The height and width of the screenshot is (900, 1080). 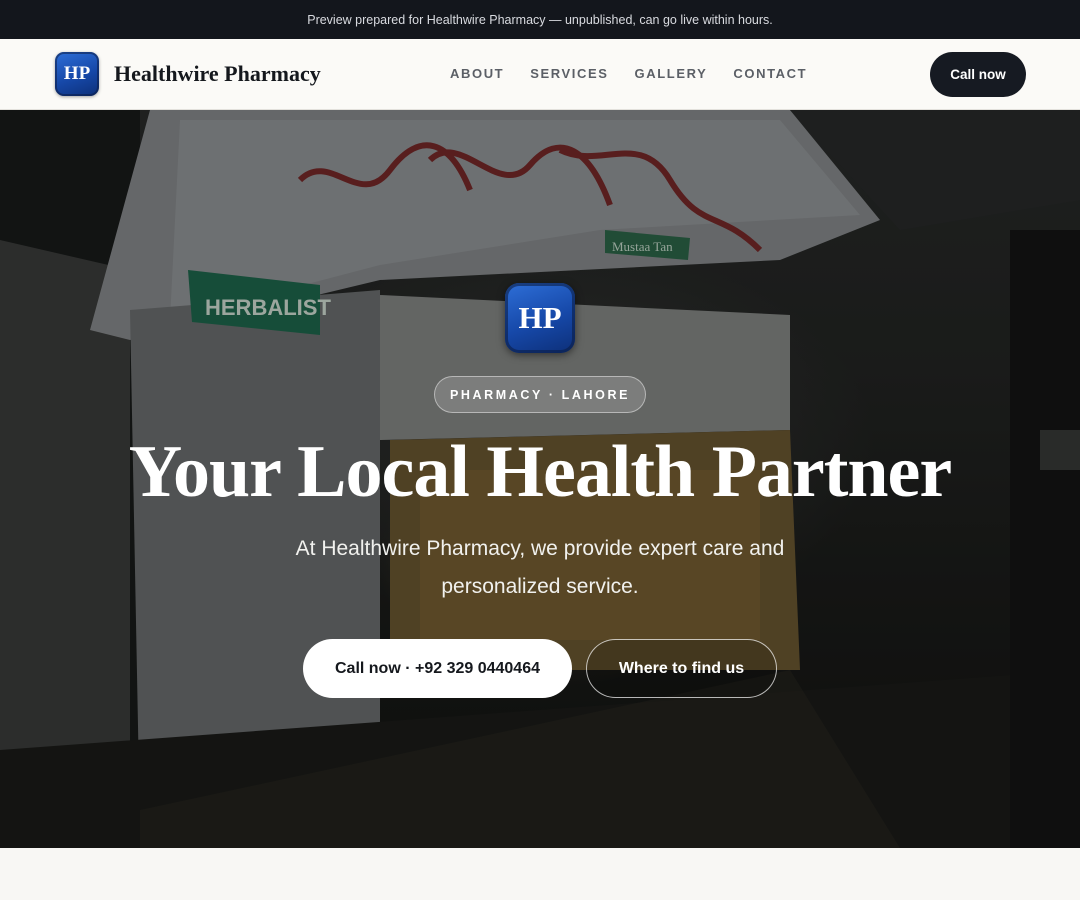 What do you see at coordinates (628, 73) in the screenshot?
I see `main-nav: ABOUT SERVICES GALLERY CONTACT` at bounding box center [628, 73].